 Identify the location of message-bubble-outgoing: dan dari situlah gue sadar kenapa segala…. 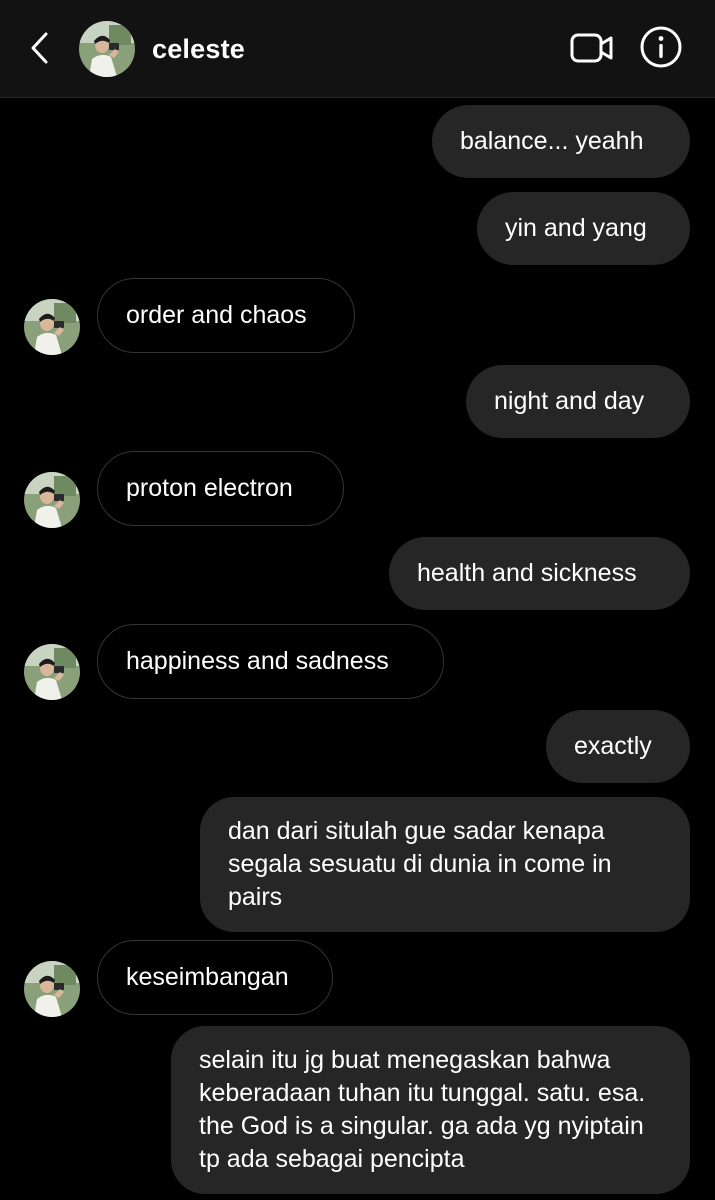
(445, 864).